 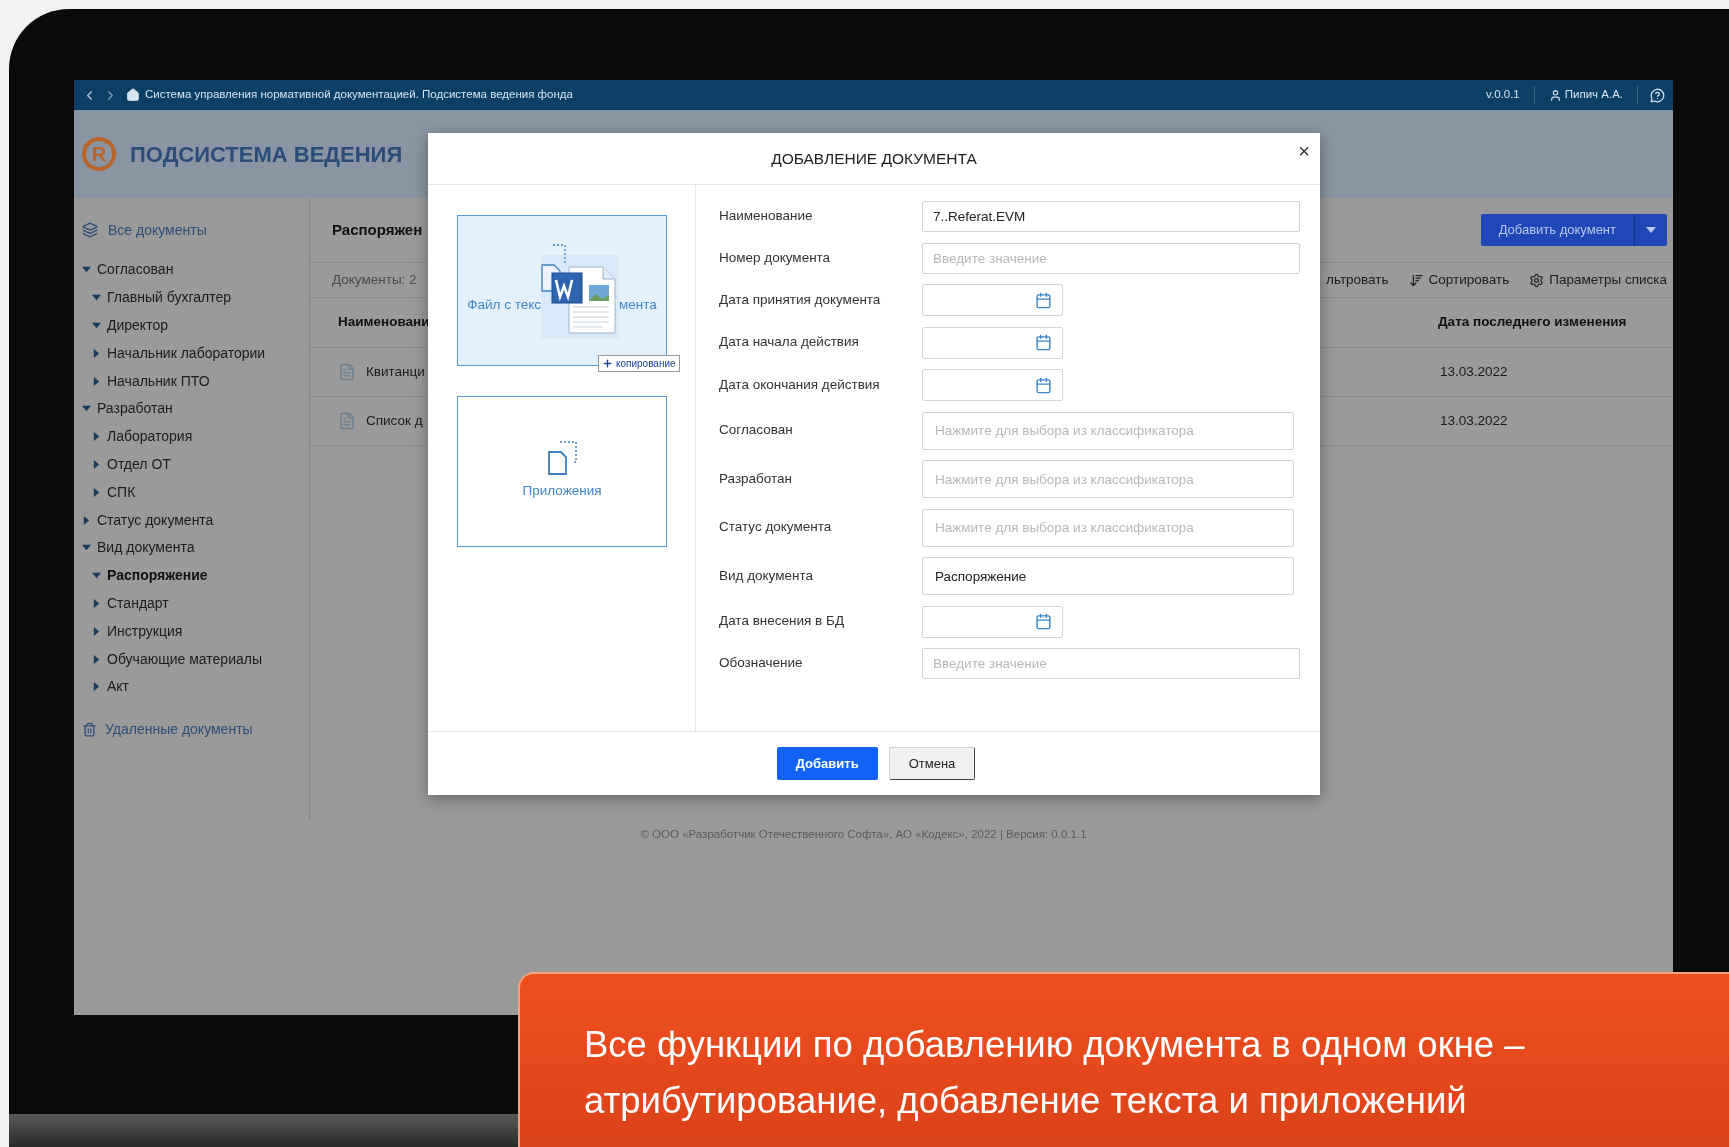 What do you see at coordinates (374, 279) in the screenshot?
I see `documents-count: Документы: 2` at bounding box center [374, 279].